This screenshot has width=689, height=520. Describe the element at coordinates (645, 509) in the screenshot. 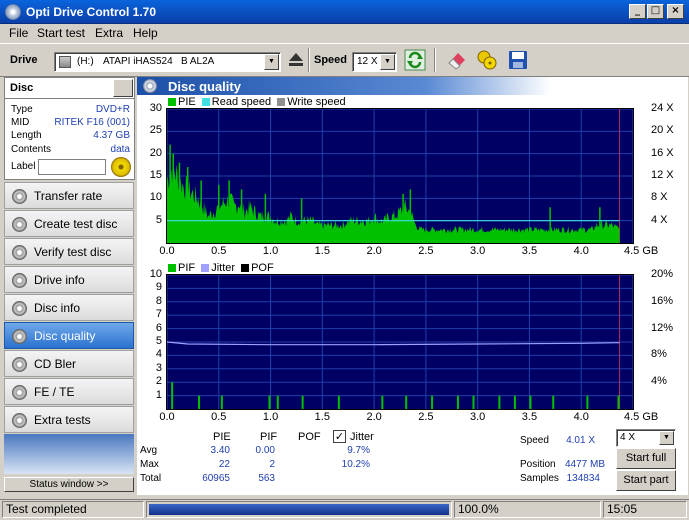

I see `elapsed-time: 15:05` at that location.